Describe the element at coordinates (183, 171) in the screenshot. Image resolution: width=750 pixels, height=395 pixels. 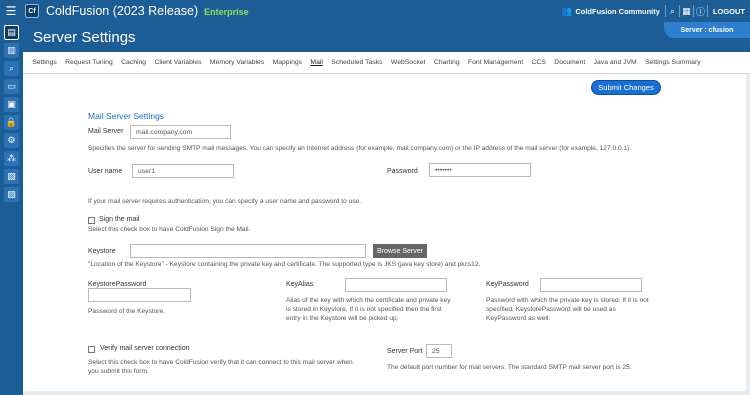
I see `username-input: user1` at that location.